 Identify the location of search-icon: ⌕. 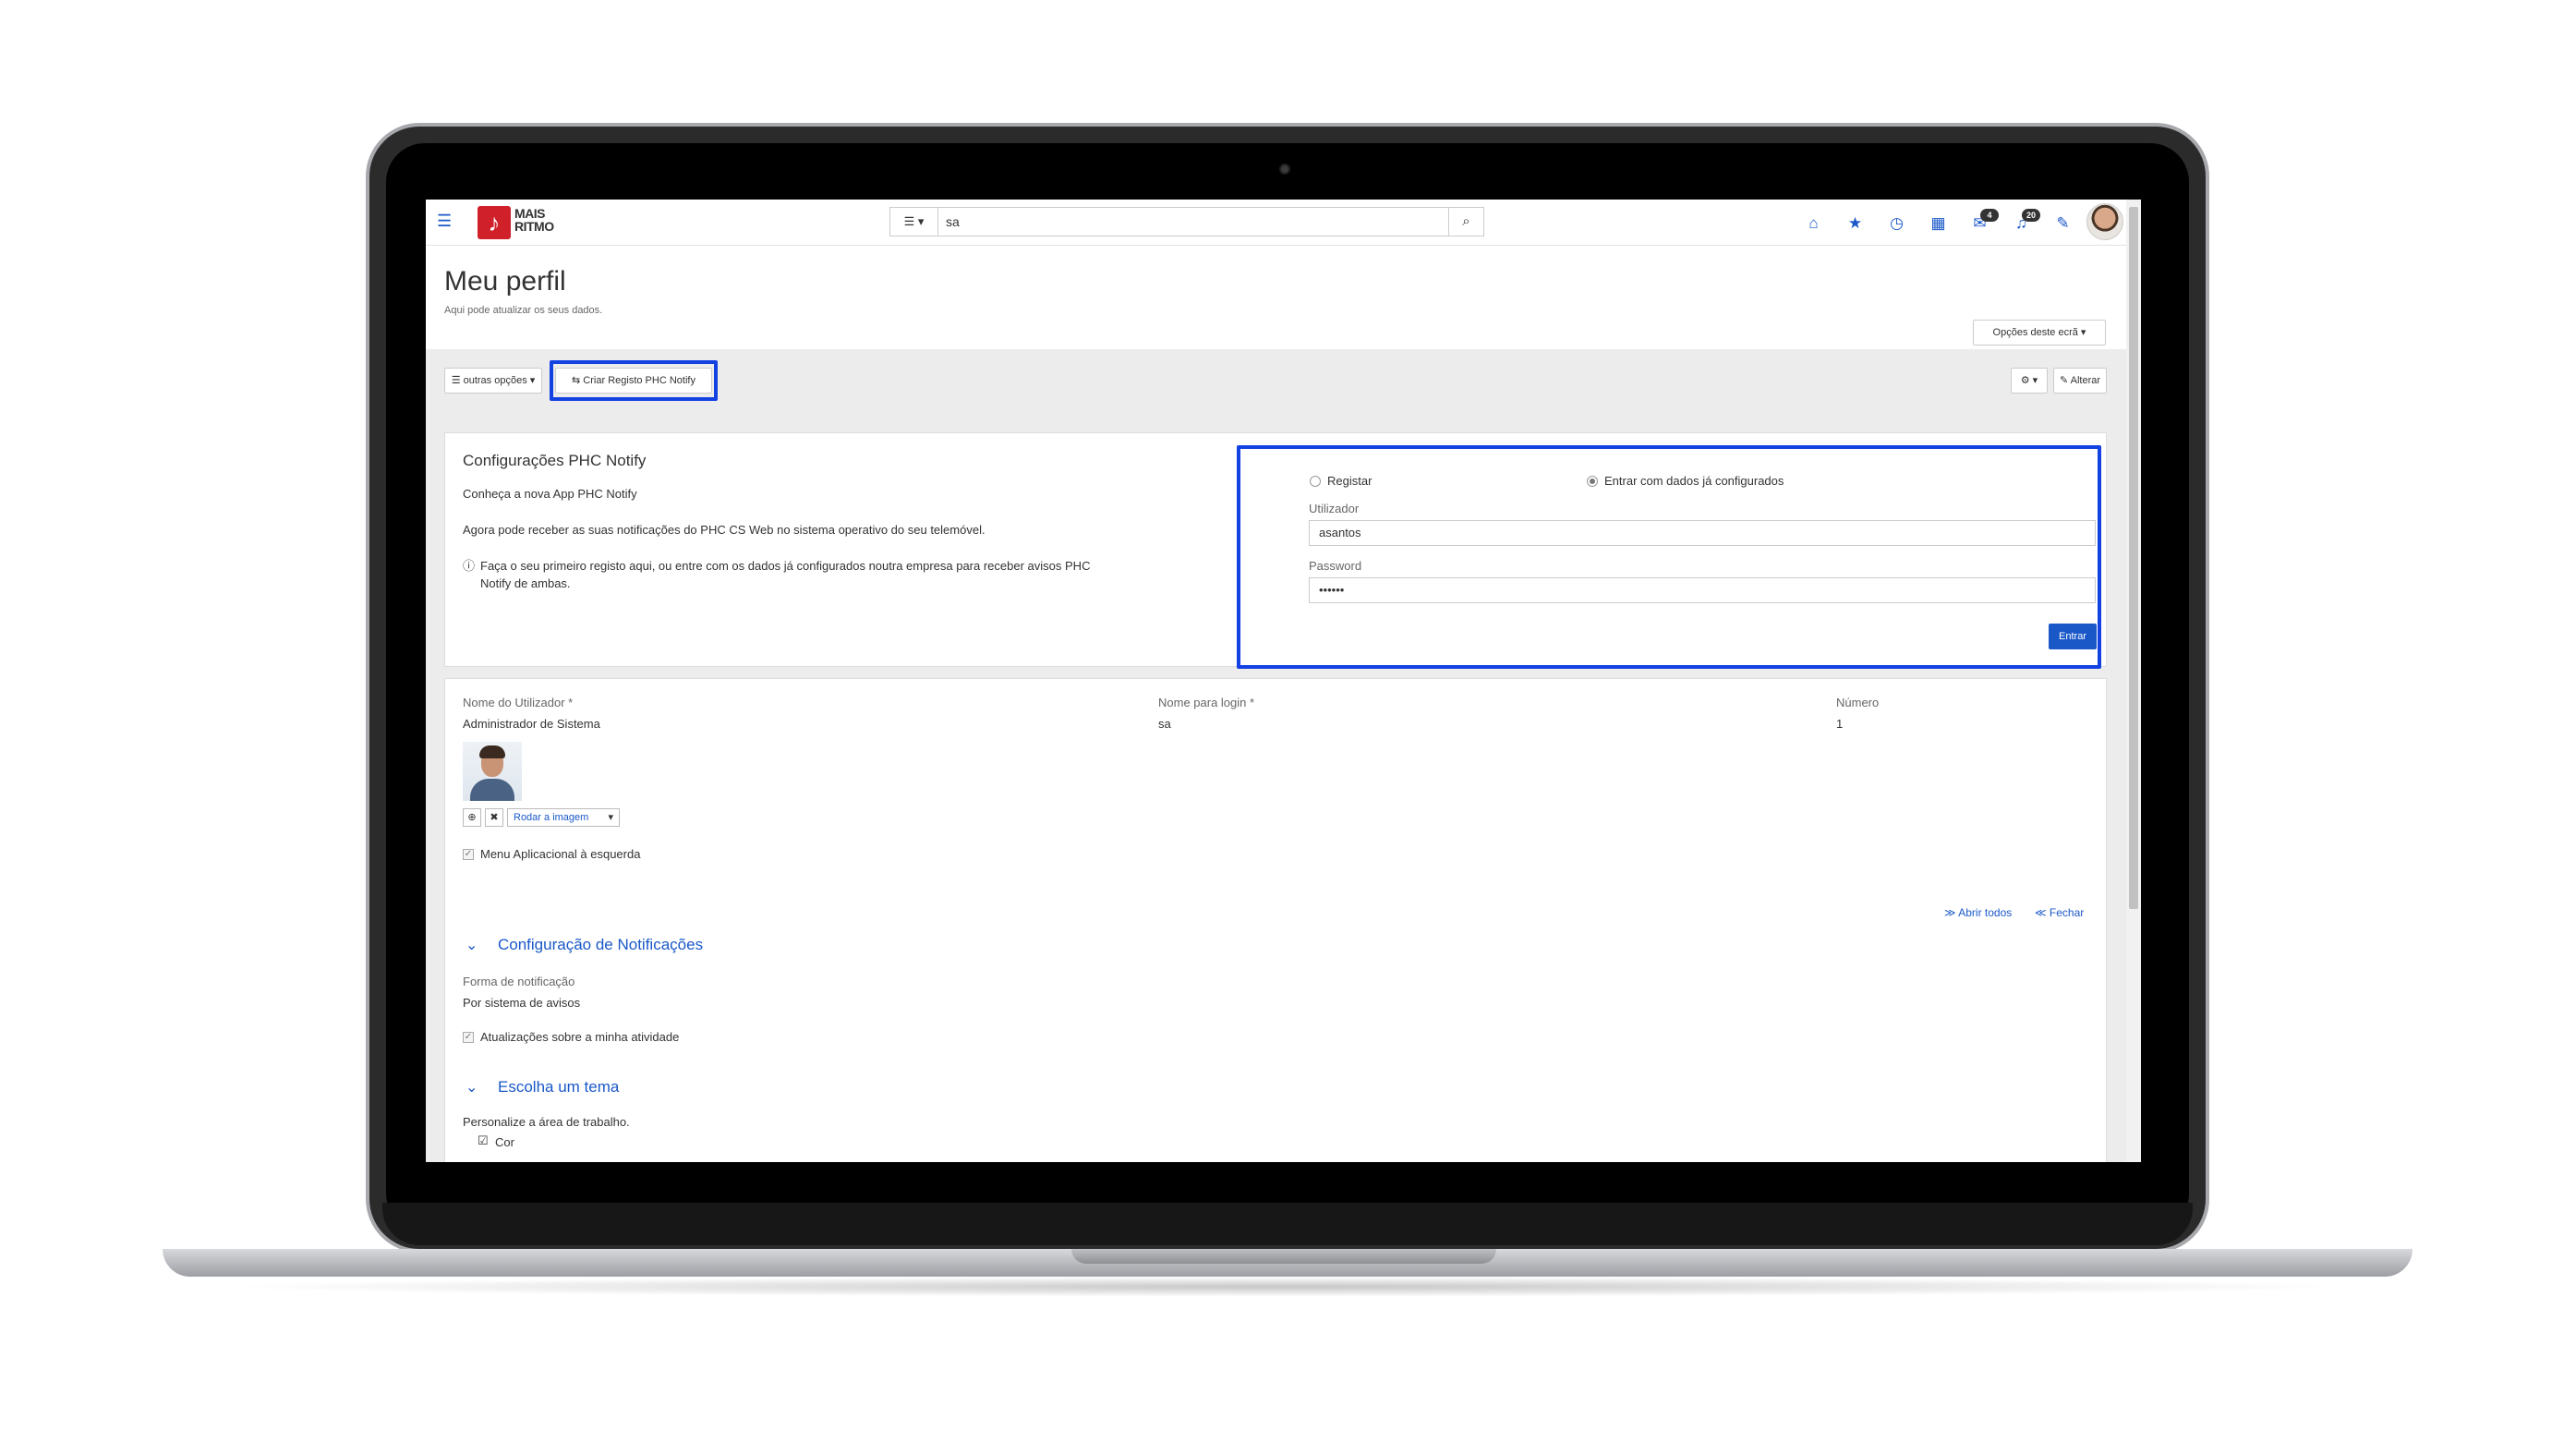
(1465, 222).